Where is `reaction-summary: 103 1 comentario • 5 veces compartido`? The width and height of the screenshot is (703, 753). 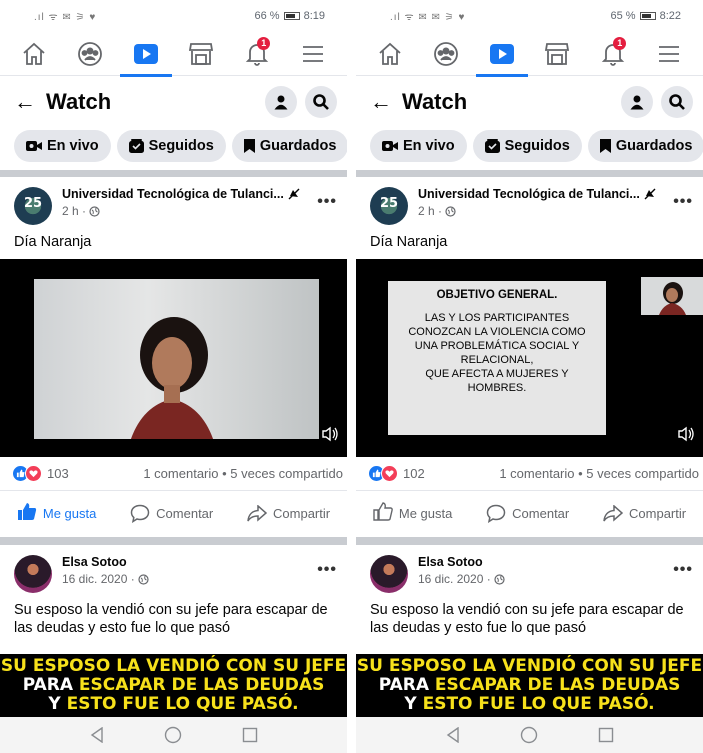 reaction-summary: 103 1 comentario • 5 veces compartido is located at coordinates (173, 474).